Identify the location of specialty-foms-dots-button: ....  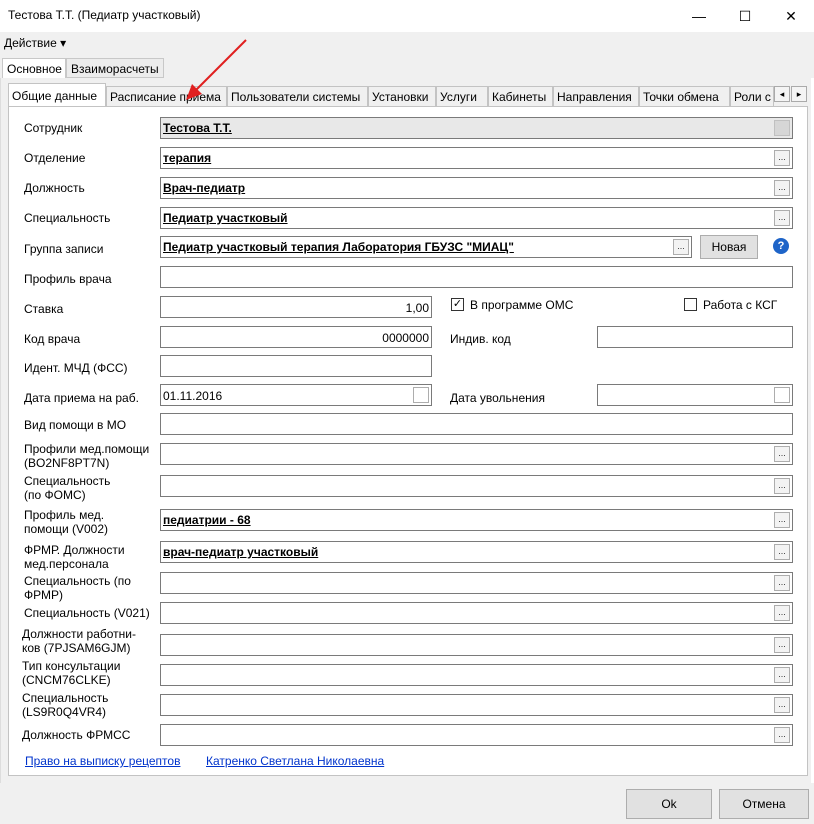
(782, 486).